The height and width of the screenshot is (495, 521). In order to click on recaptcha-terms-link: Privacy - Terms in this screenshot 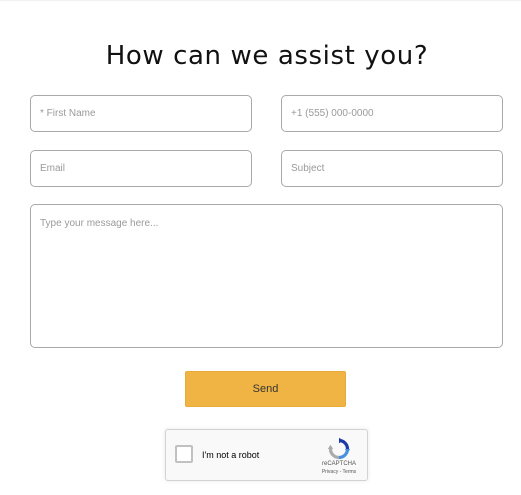, I will do `click(339, 472)`.